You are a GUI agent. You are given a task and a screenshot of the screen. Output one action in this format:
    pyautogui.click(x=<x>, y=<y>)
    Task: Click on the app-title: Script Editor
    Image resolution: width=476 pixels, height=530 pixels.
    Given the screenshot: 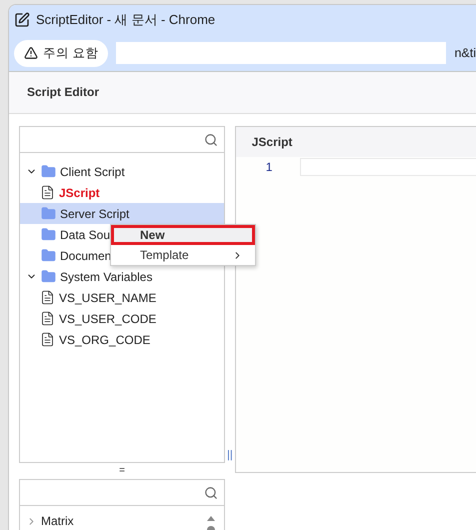 What is the action you would take?
    pyautogui.click(x=242, y=93)
    